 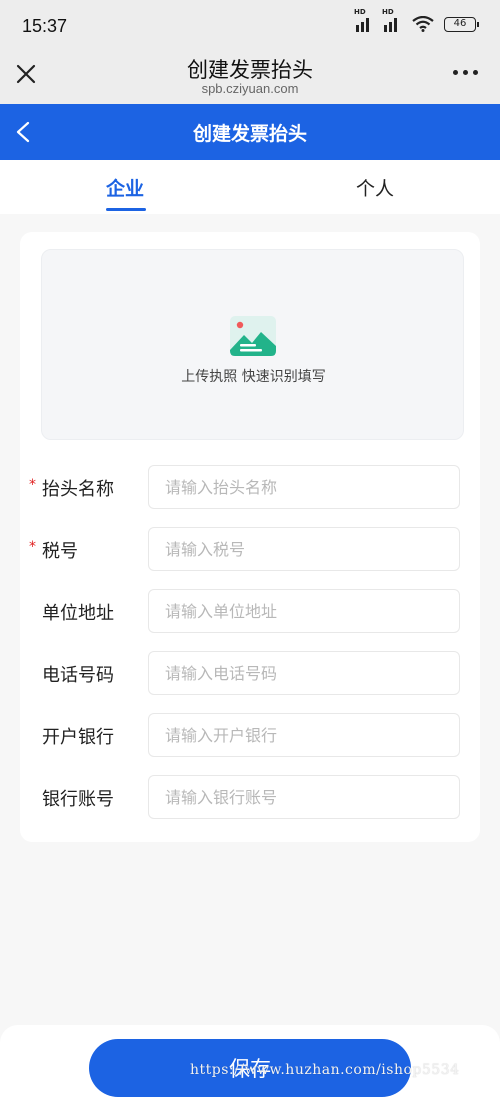 I want to click on company-address-input, so click(x=304, y=611).